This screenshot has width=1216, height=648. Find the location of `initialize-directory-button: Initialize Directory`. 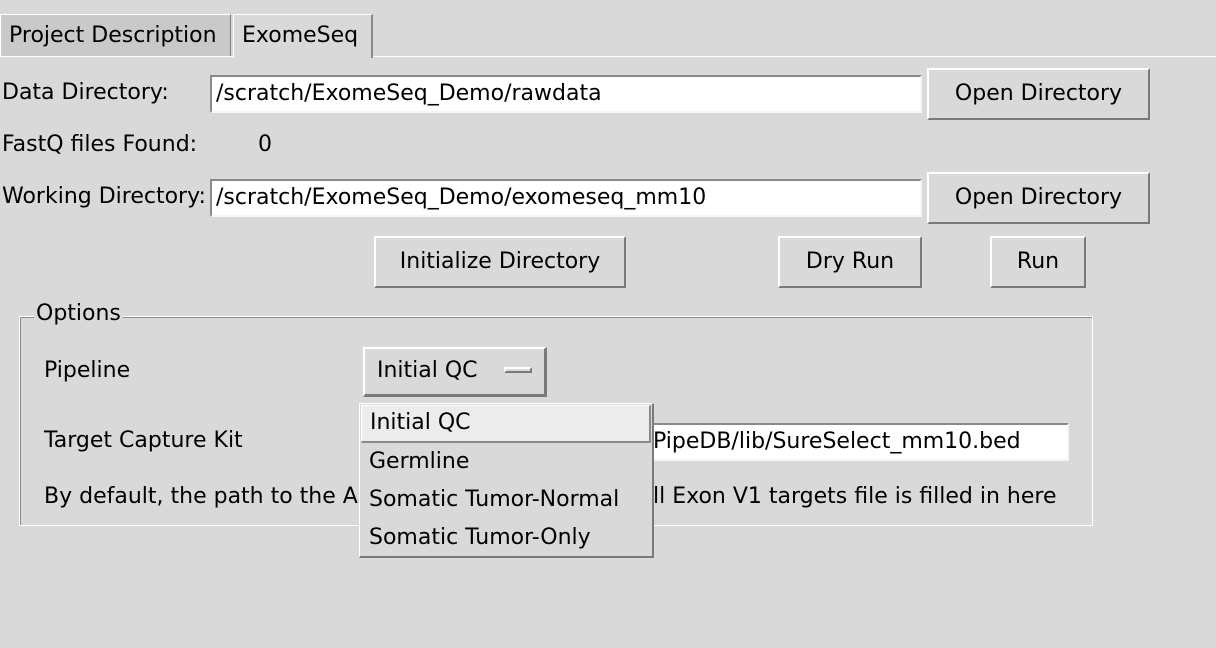

initialize-directory-button: Initialize Directory is located at coordinates (500, 262).